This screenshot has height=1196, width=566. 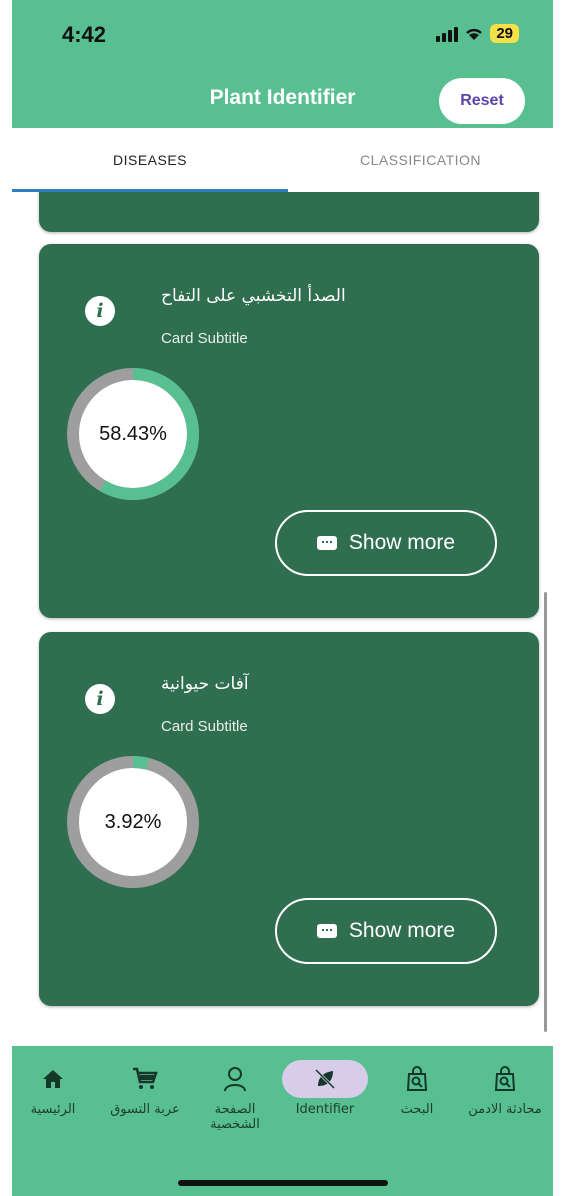 What do you see at coordinates (53, 1109) in the screenshot?
I see `nav-label: الرئيسية` at bounding box center [53, 1109].